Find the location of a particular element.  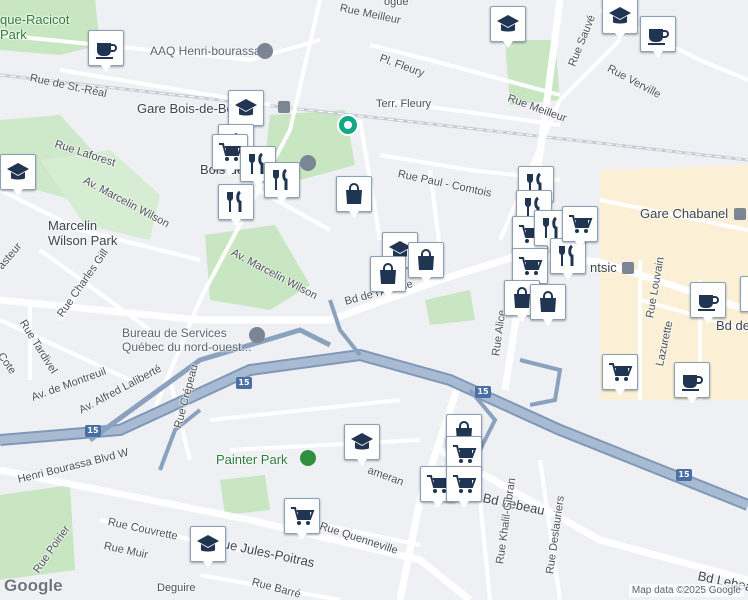

gare-chabanel-label: Gare Chabanel is located at coordinates (684, 213).